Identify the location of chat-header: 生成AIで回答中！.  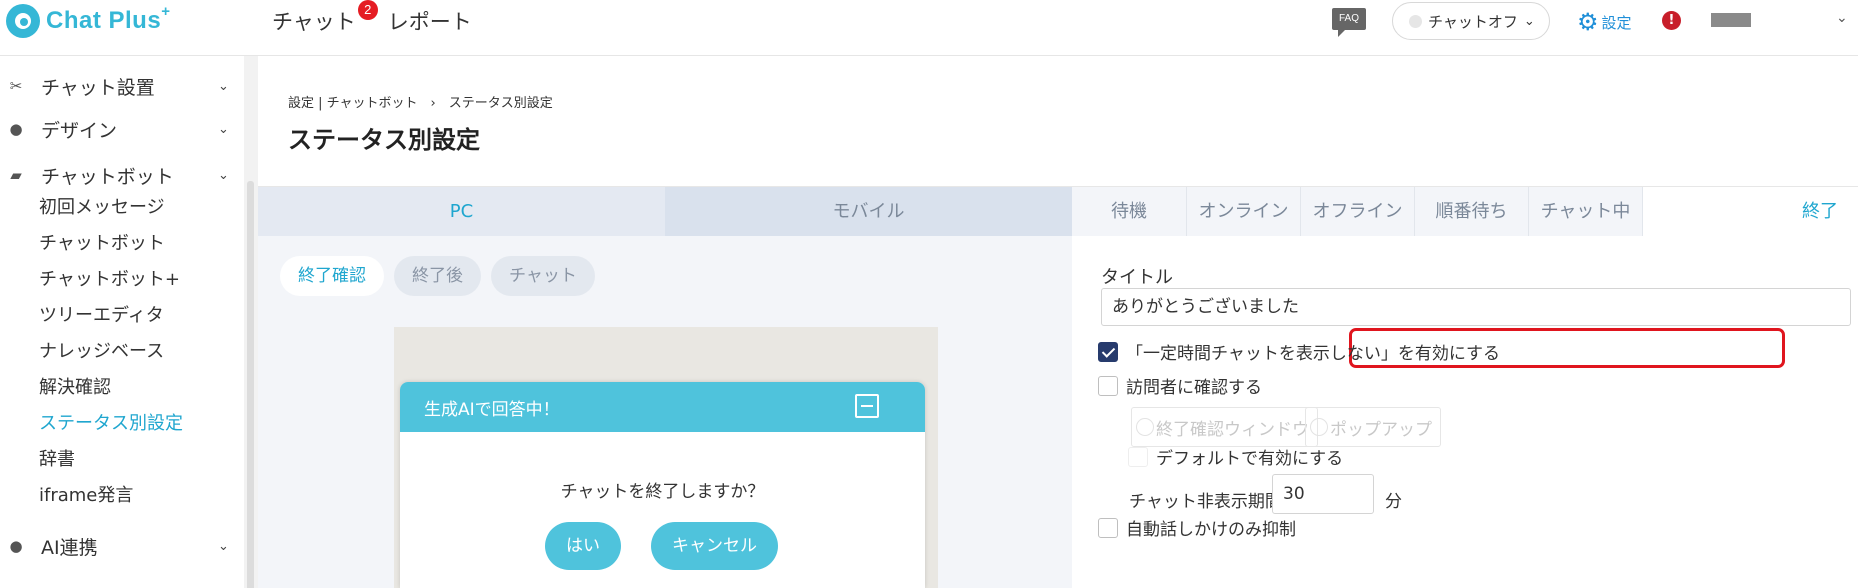
(662, 407).